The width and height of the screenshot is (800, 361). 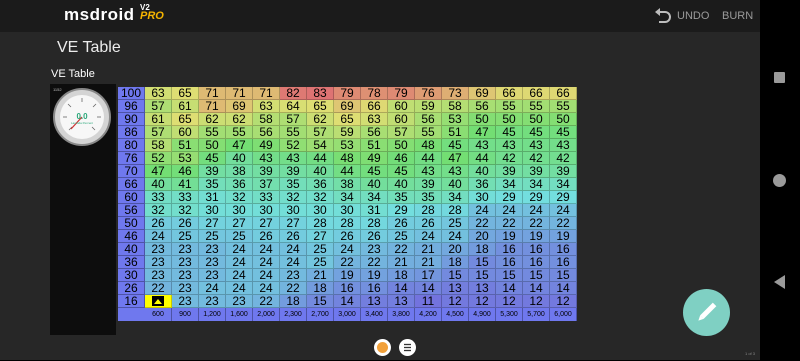 I want to click on rpm-bin-label: 3,000, so click(x=347, y=314).